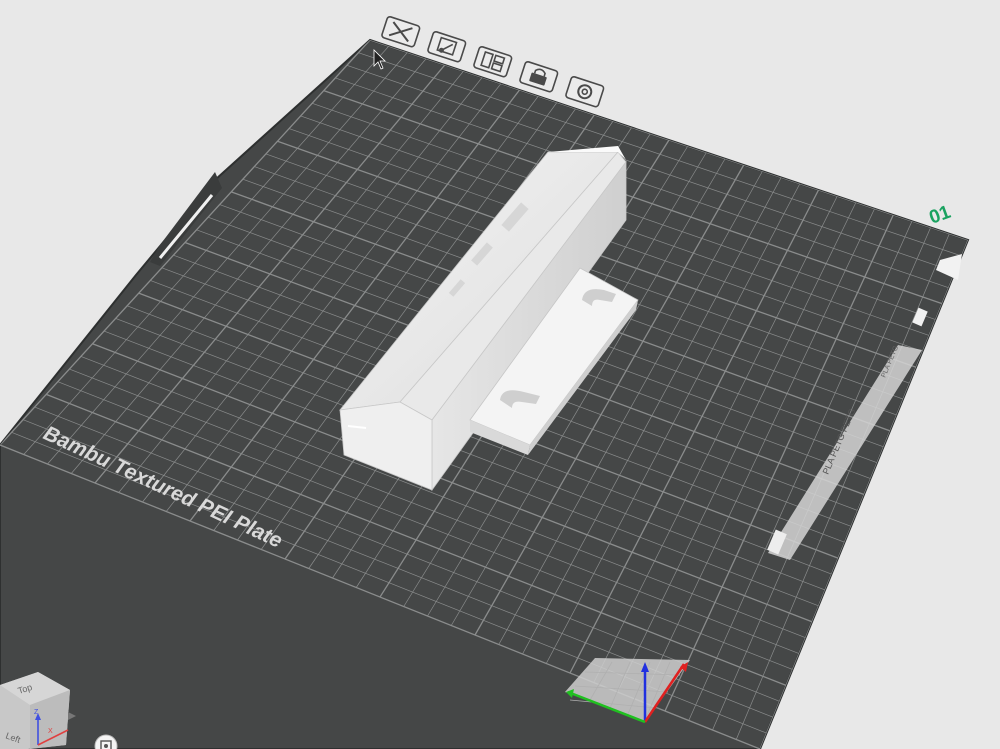 Image resolution: width=1000 pixels, height=749 pixels. What do you see at coordinates (36, 712) in the screenshot?
I see `view-cube-z-label: Z` at bounding box center [36, 712].